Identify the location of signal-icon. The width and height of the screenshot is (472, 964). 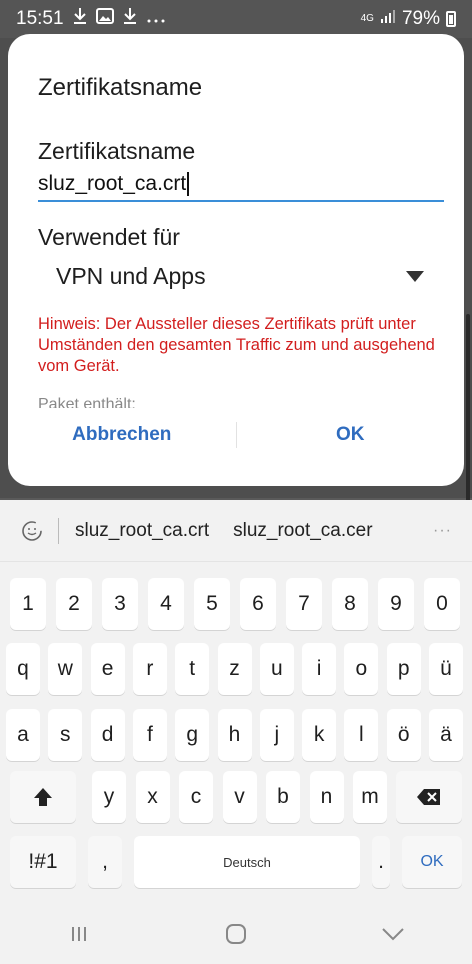
(388, 19).